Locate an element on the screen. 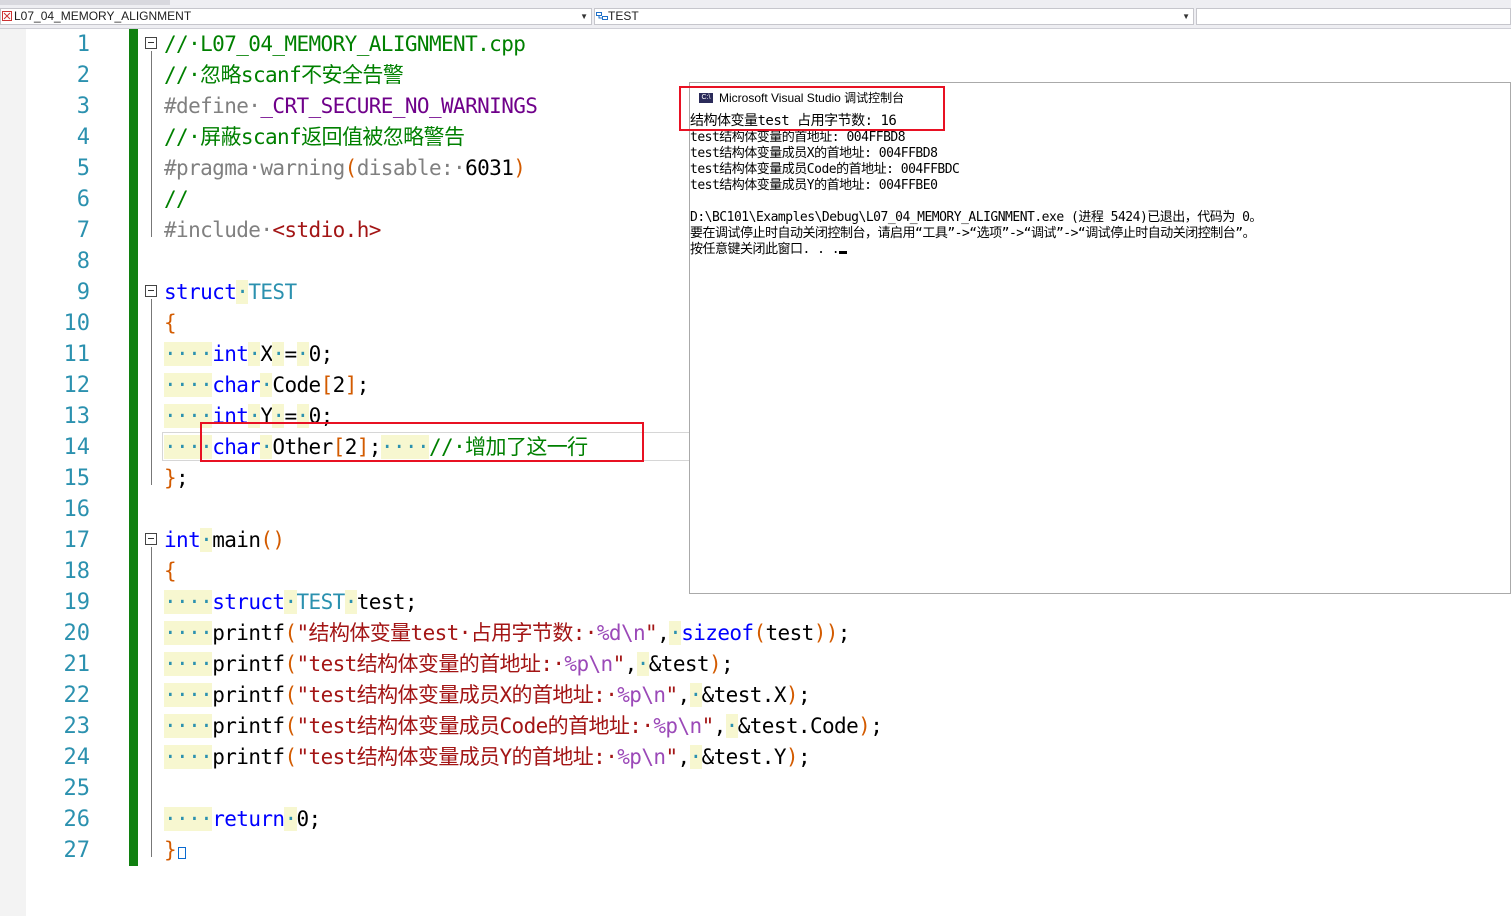 The height and width of the screenshot is (916, 1511). line-number: 17 is located at coordinates (77, 540).